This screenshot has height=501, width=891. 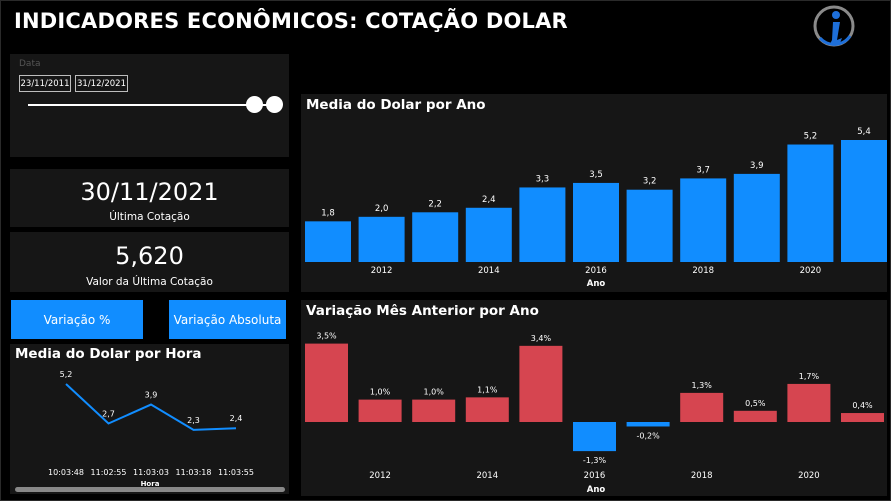 I want to click on year-tick-label: 2014, so click(x=489, y=271).